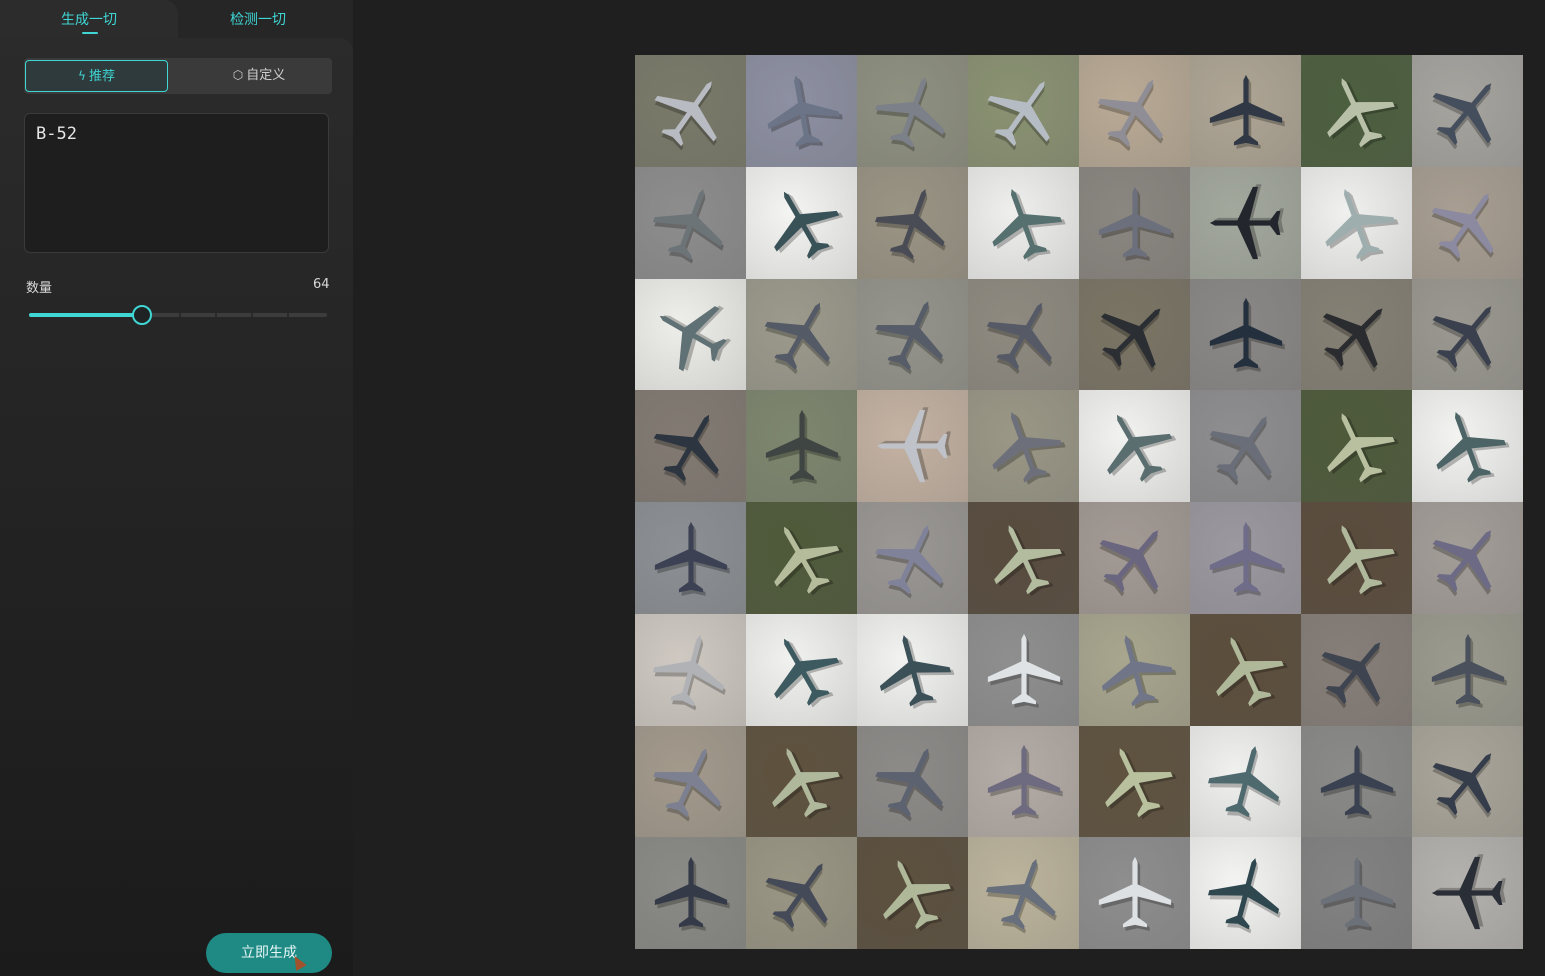  I want to click on top-tabs: 生成一切 检测一切, so click(176, 19).